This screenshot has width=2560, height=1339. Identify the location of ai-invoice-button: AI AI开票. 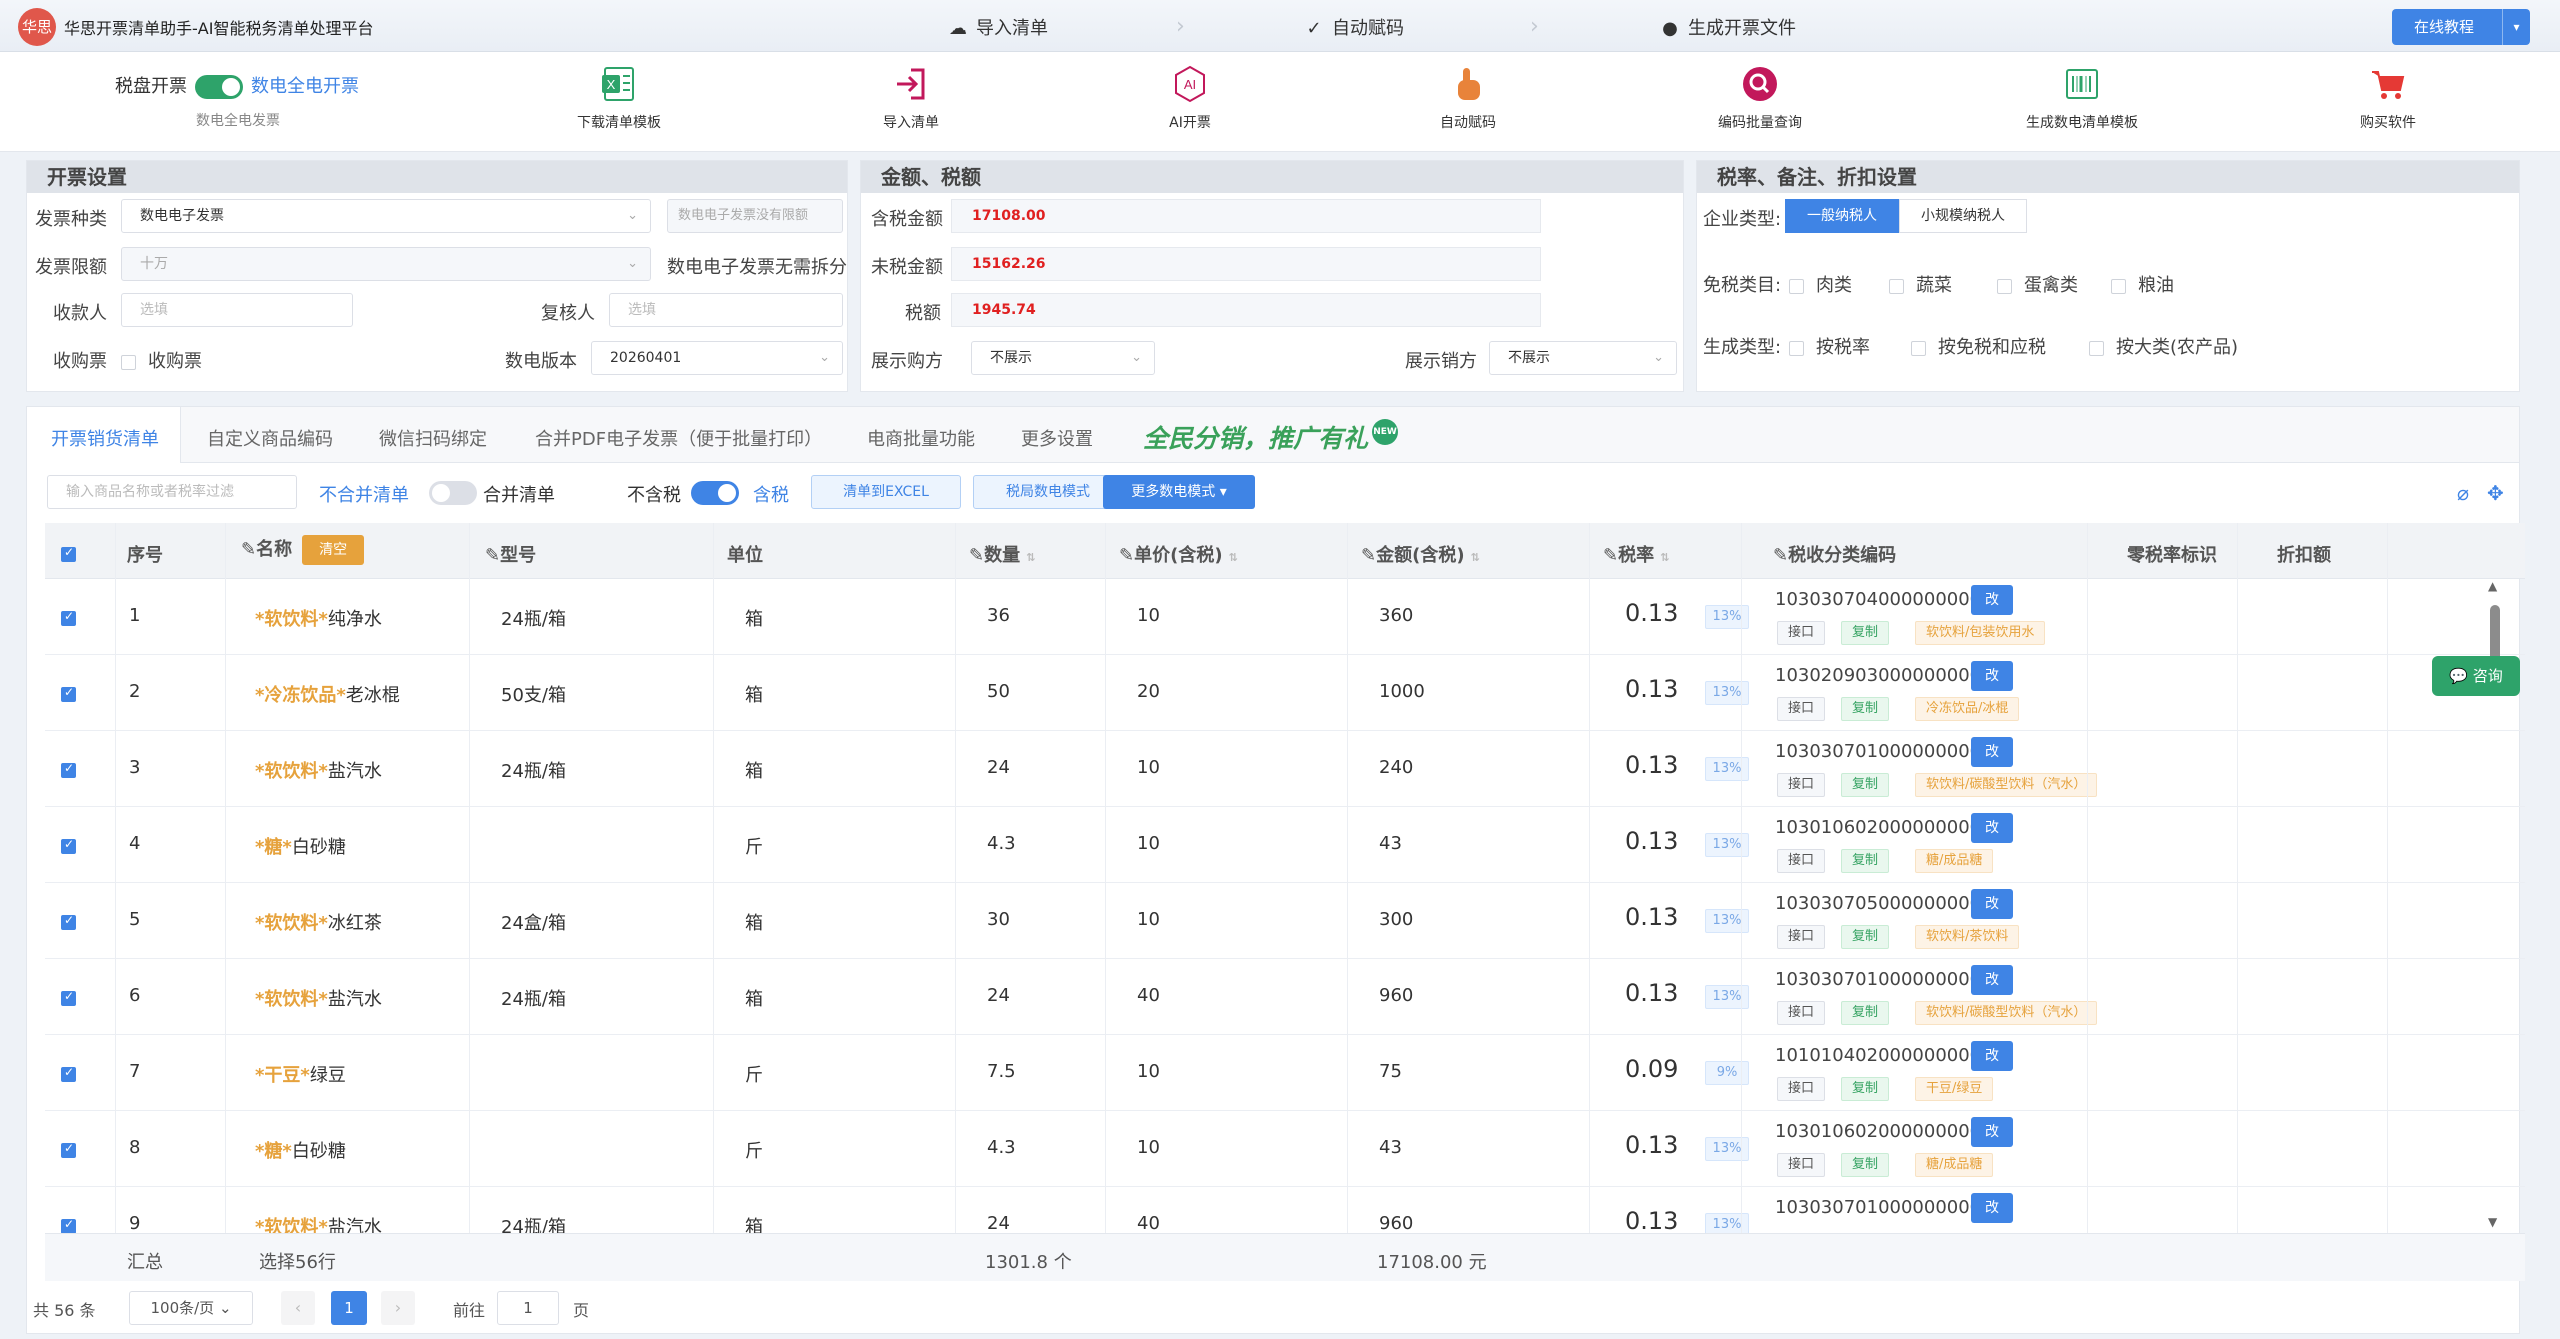
(1190, 98).